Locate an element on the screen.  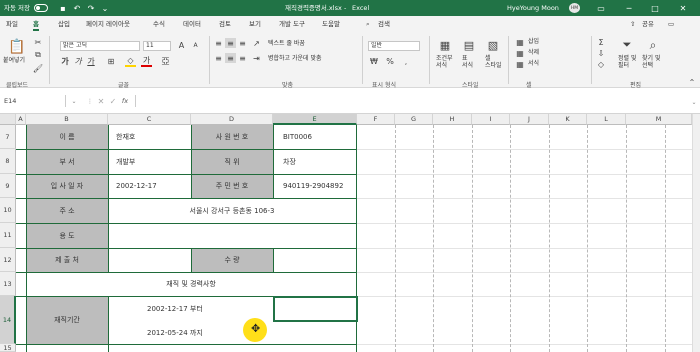
row-header-15: 15 is located at coordinates (8, 348).